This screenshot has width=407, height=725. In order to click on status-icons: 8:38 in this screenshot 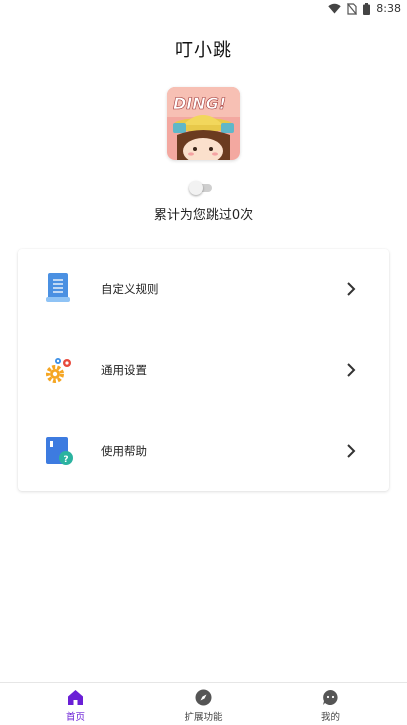, I will do `click(364, 8)`.